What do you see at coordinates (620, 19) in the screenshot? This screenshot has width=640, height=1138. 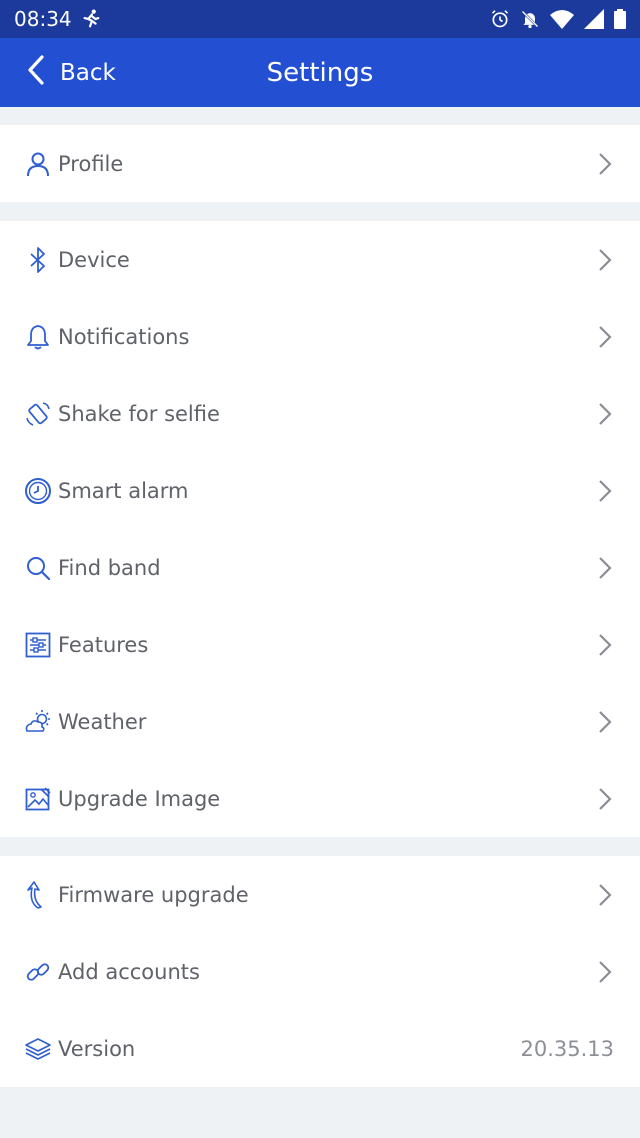 I see `battery-icon` at bounding box center [620, 19].